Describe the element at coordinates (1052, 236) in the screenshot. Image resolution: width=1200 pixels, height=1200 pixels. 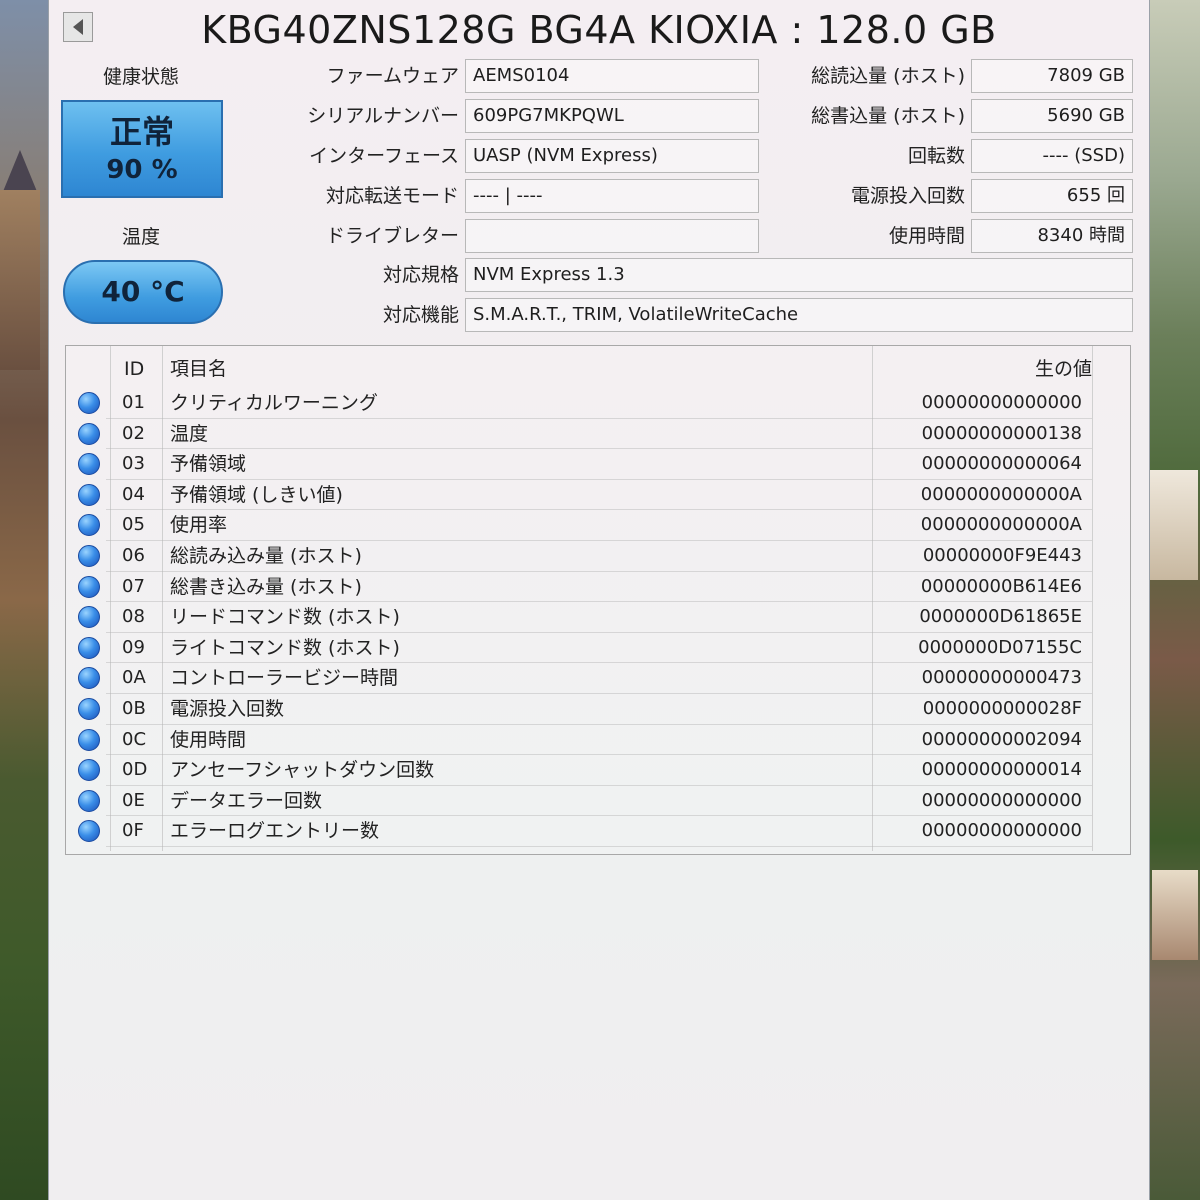
I see `power-on-hours-value: 8340 時間` at that location.